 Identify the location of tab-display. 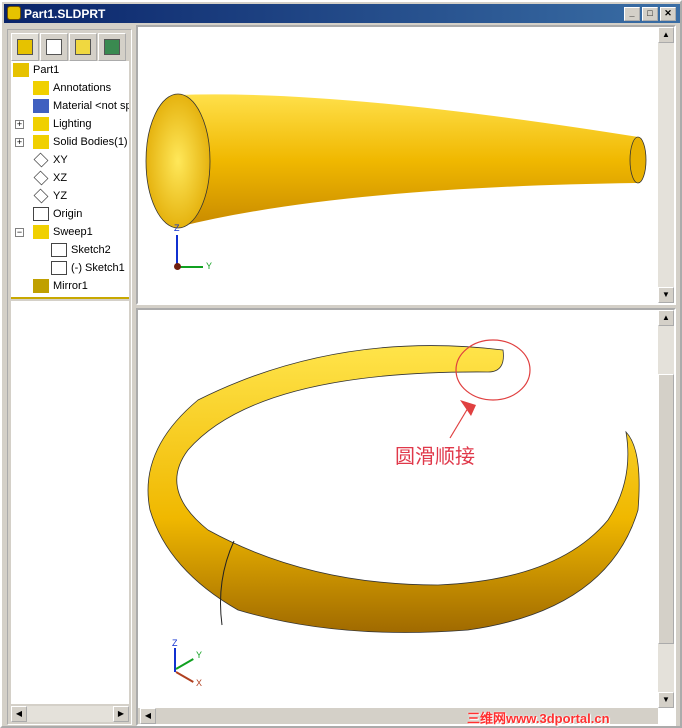
(112, 47).